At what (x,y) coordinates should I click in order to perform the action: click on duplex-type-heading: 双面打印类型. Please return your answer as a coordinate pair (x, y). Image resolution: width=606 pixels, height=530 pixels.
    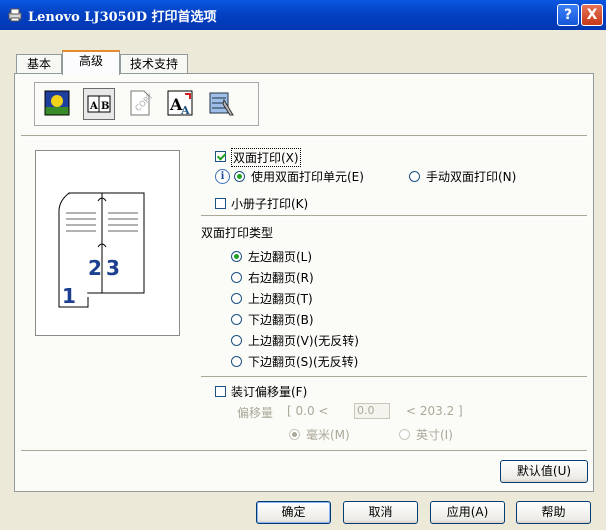
    Looking at the image, I should click on (237, 233).